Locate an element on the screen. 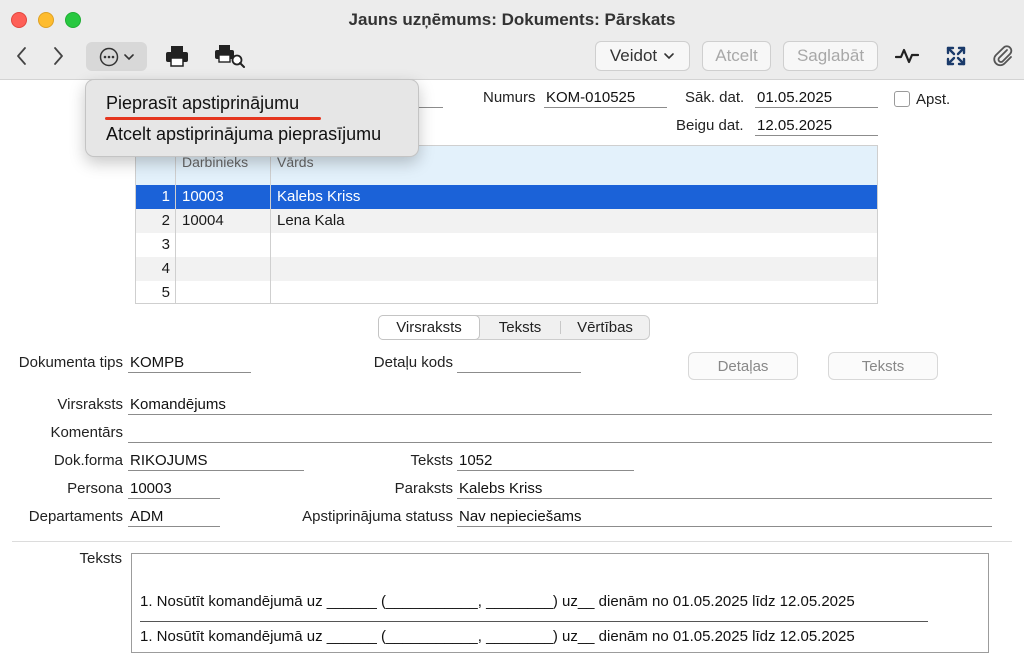 This screenshot has width=1024, height=653. sak-dat-field: 01.05.2025 is located at coordinates (816, 98).